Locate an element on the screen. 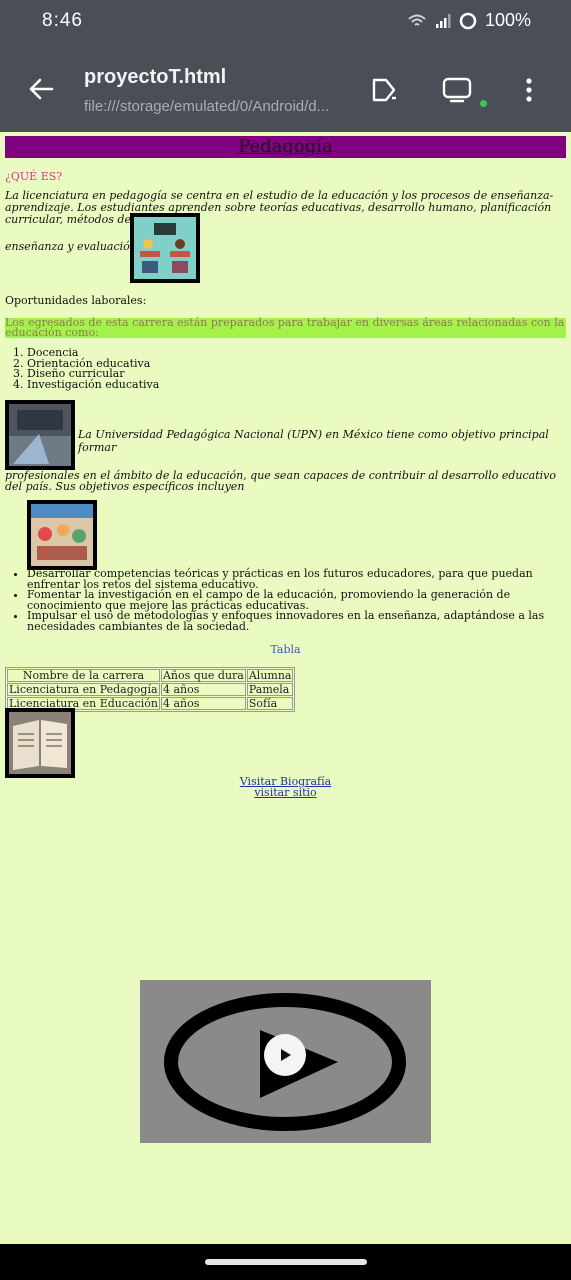 The image size is (571, 1280). clock: 8:46 is located at coordinates (62, 20).